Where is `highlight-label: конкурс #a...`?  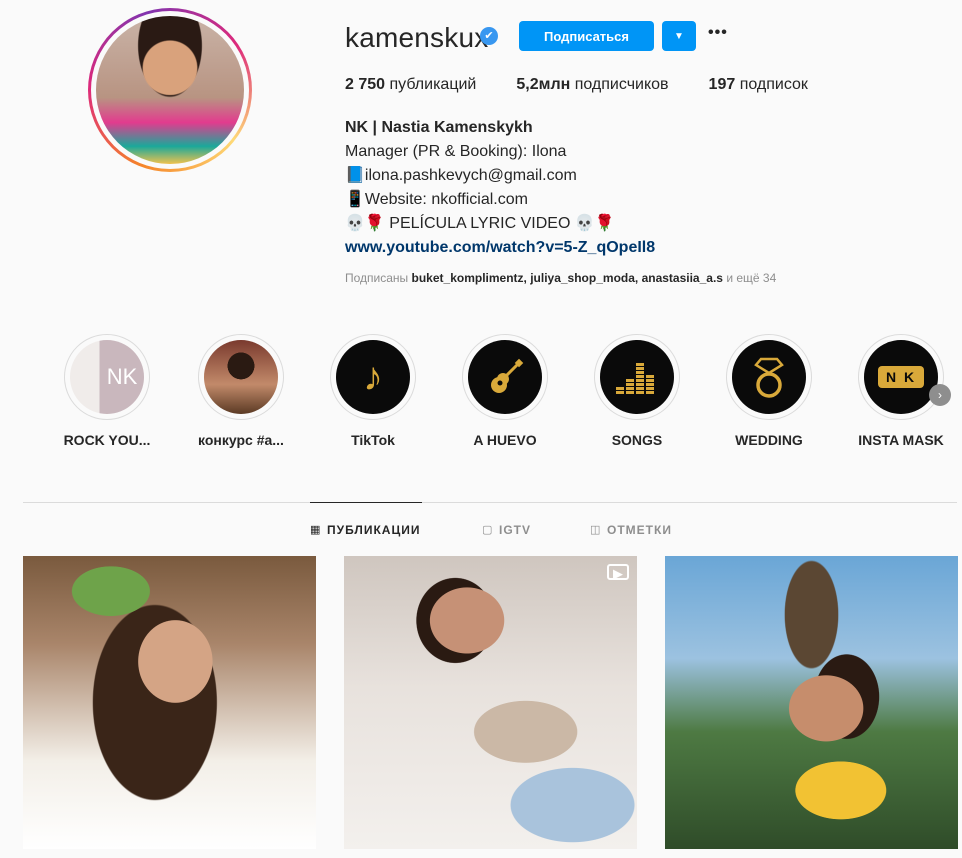 highlight-label: конкурс #a... is located at coordinates (241, 440).